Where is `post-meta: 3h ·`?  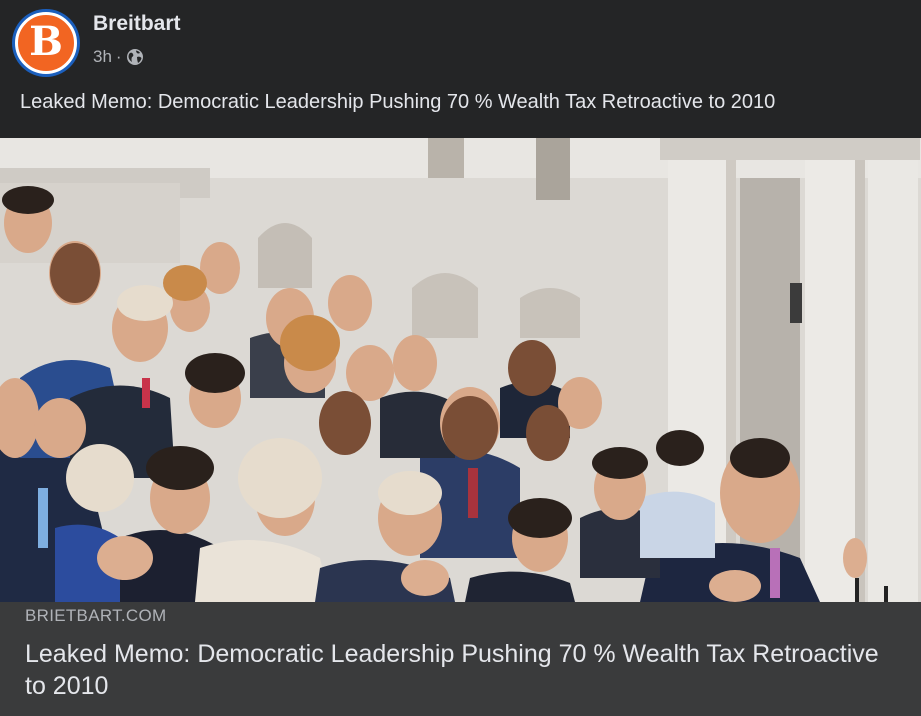
post-meta: 3h · is located at coordinates (118, 57).